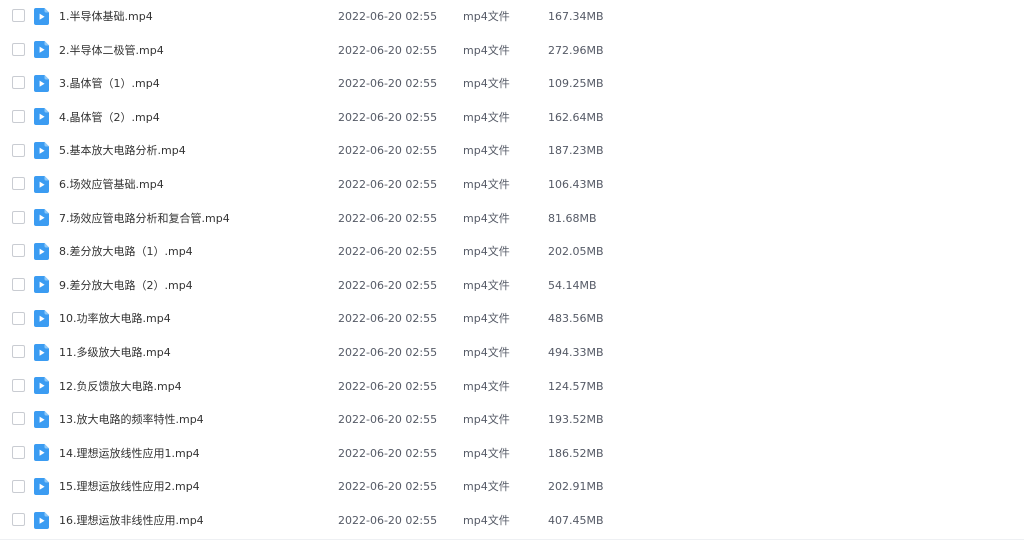 The width and height of the screenshot is (1024, 544). Describe the element at coordinates (106, 17) in the screenshot. I see `file-name: 1.半导体基础.mp4` at that location.